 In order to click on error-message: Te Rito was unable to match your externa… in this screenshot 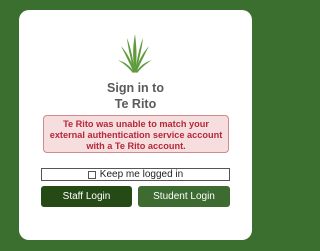, I will do `click(136, 135)`.